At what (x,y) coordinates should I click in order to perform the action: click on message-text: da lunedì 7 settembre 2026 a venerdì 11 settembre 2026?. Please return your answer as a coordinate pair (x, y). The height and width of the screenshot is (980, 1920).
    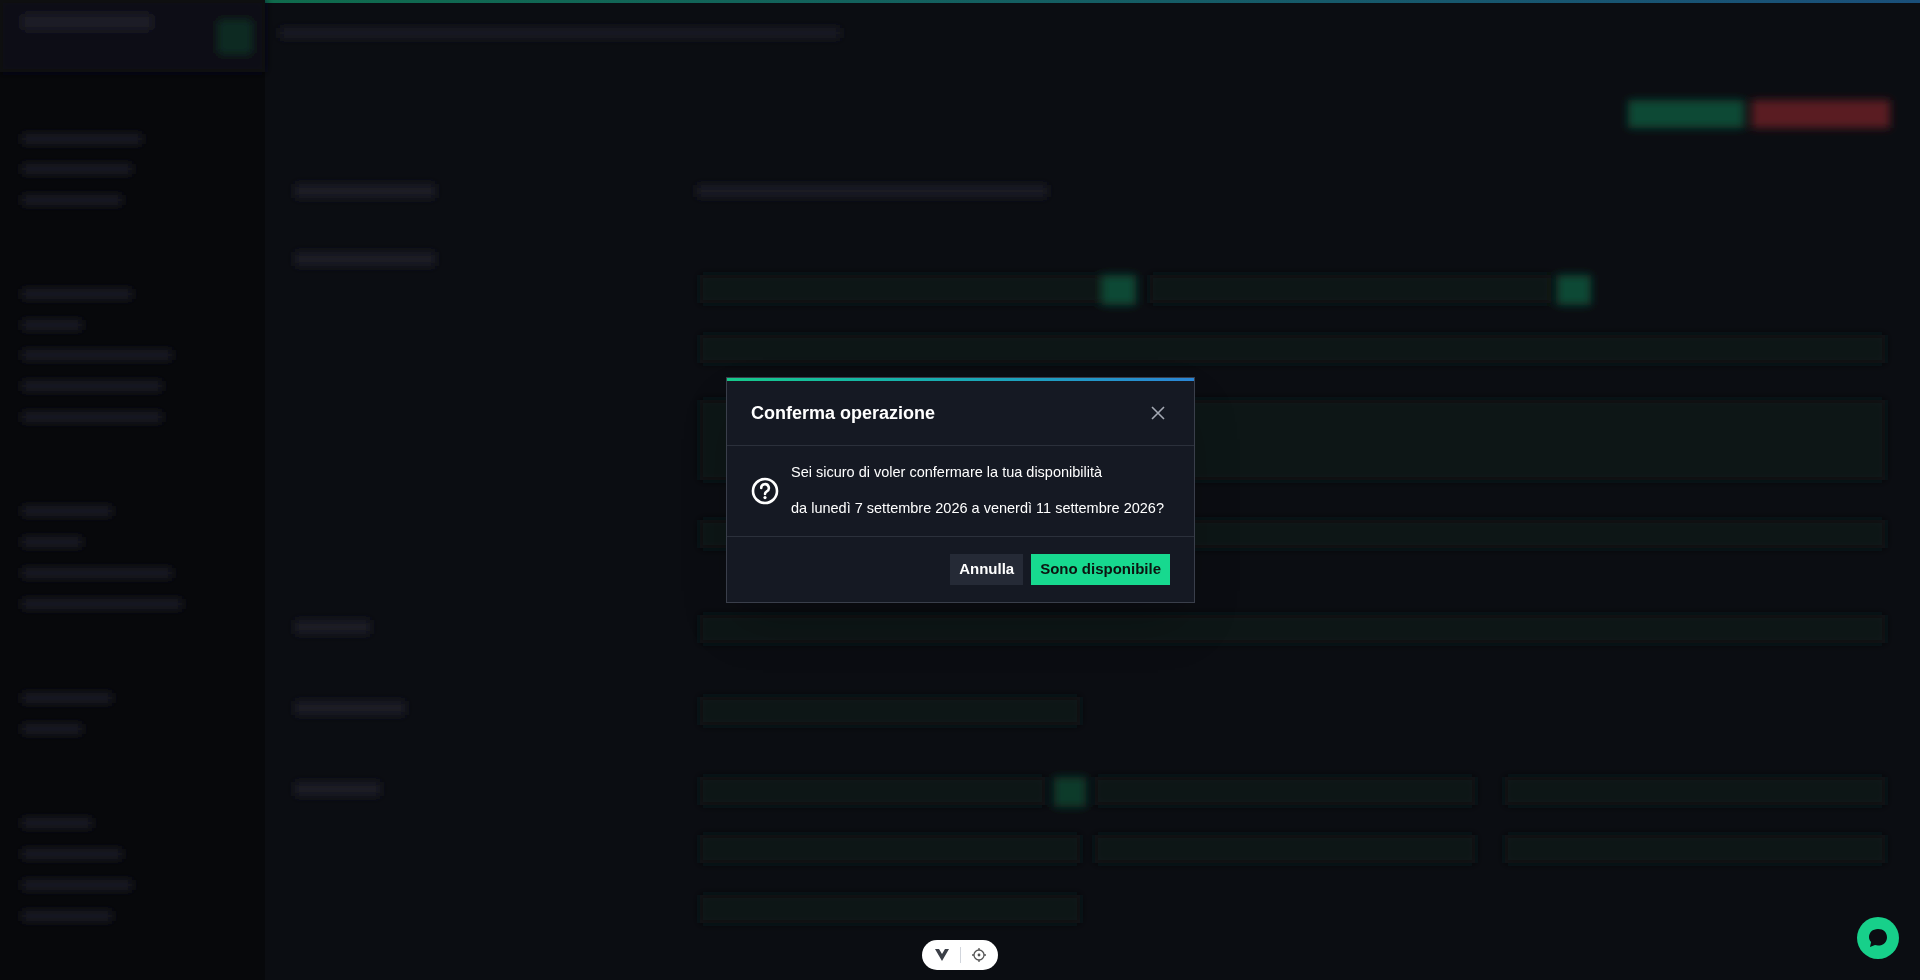
    Looking at the image, I should click on (977, 508).